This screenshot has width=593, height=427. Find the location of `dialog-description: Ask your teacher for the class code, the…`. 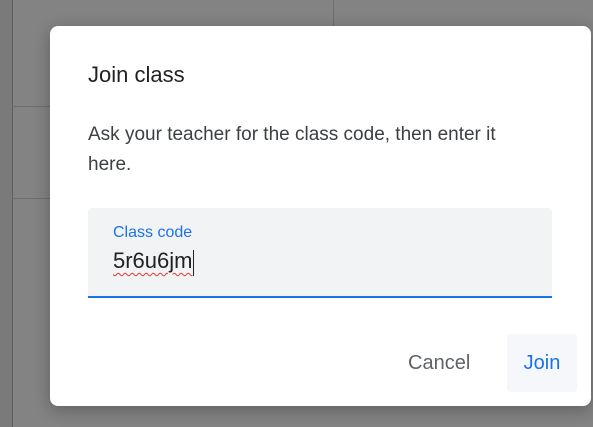

dialog-description: Ask your teacher for the class code, the… is located at coordinates (292, 149).